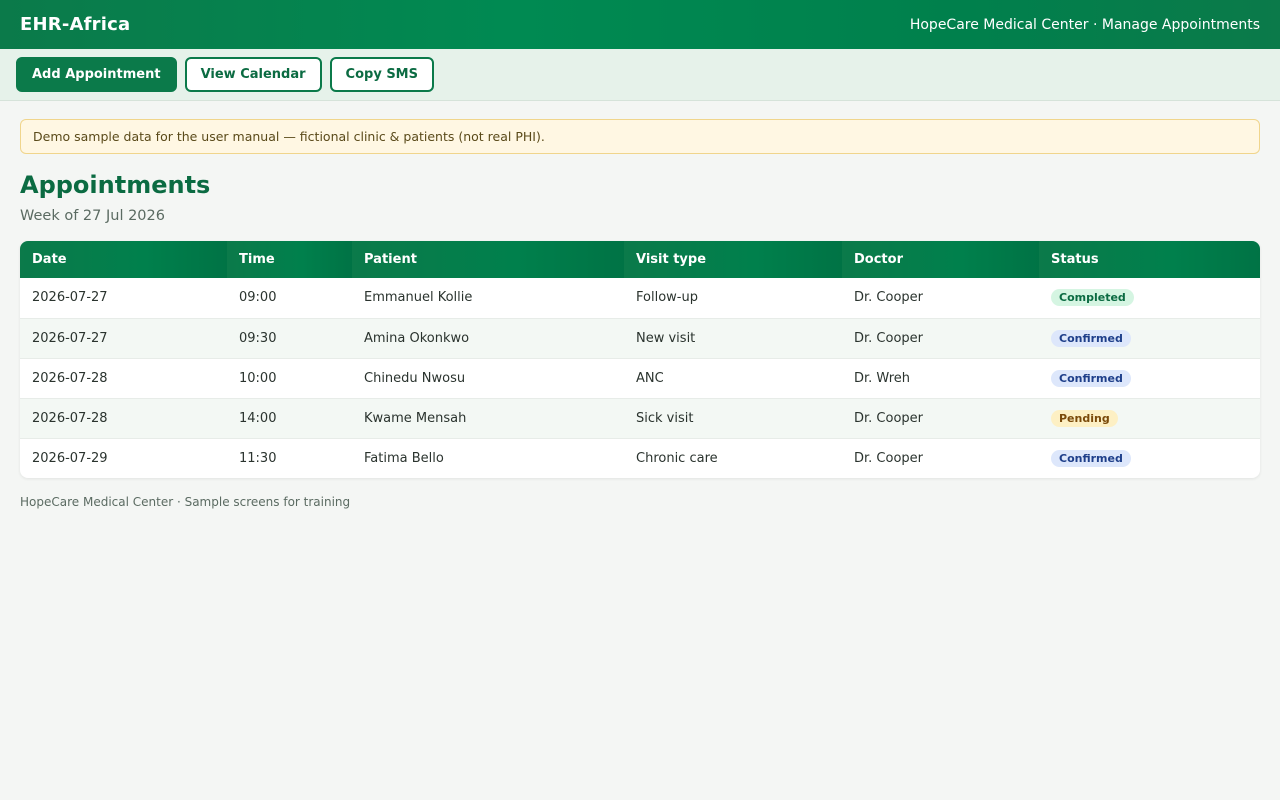  What do you see at coordinates (123, 259) in the screenshot?
I see `column-header-date: Date` at bounding box center [123, 259].